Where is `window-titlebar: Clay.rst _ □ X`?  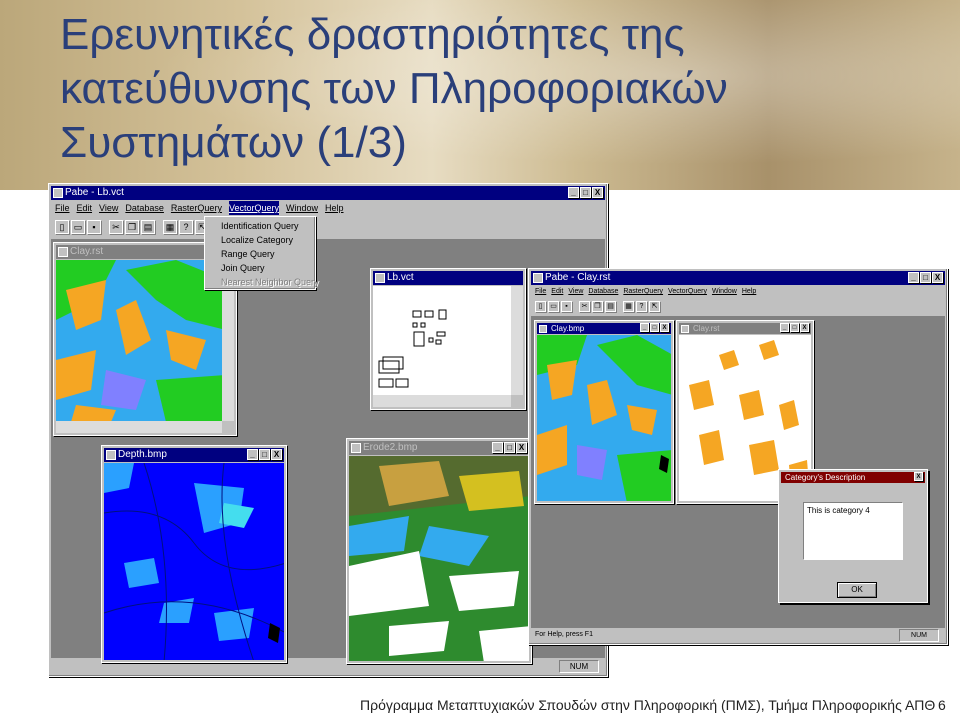 window-titlebar: Clay.rst _ □ X is located at coordinates (745, 328).